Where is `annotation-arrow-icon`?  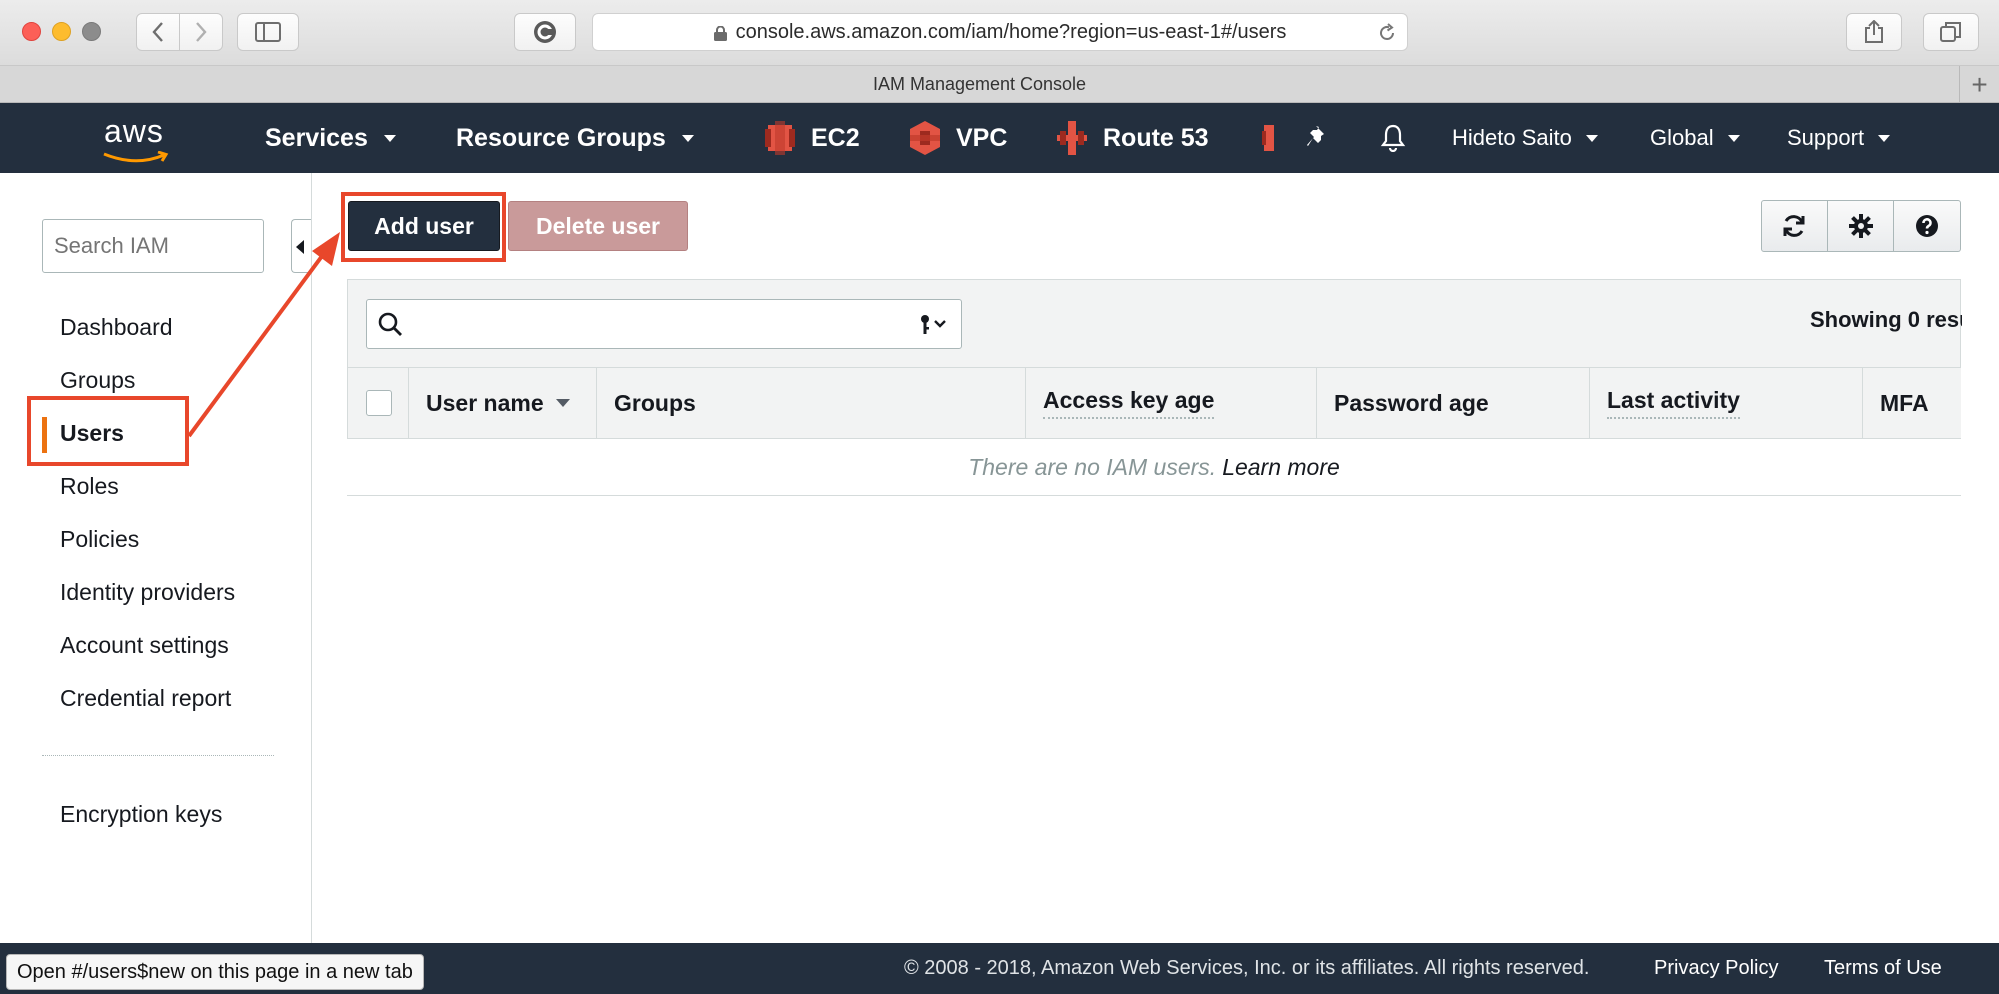 annotation-arrow-icon is located at coordinates (263, 335).